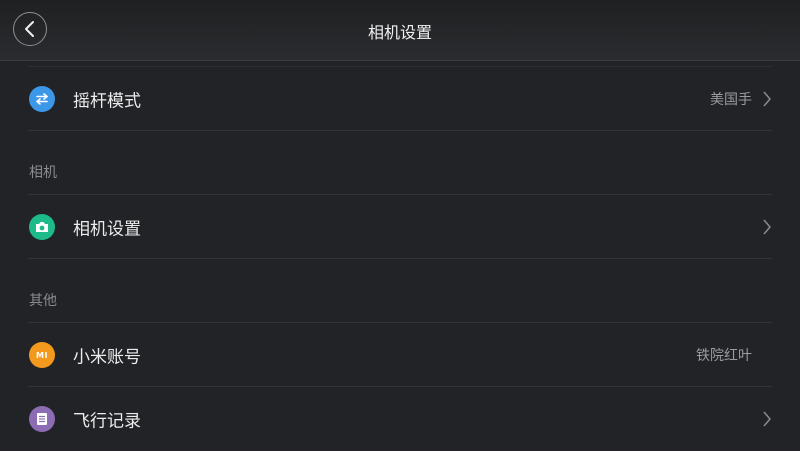 This screenshot has width=800, height=451. I want to click on settings-row-flight-log: 飞行记录, so click(400, 419).